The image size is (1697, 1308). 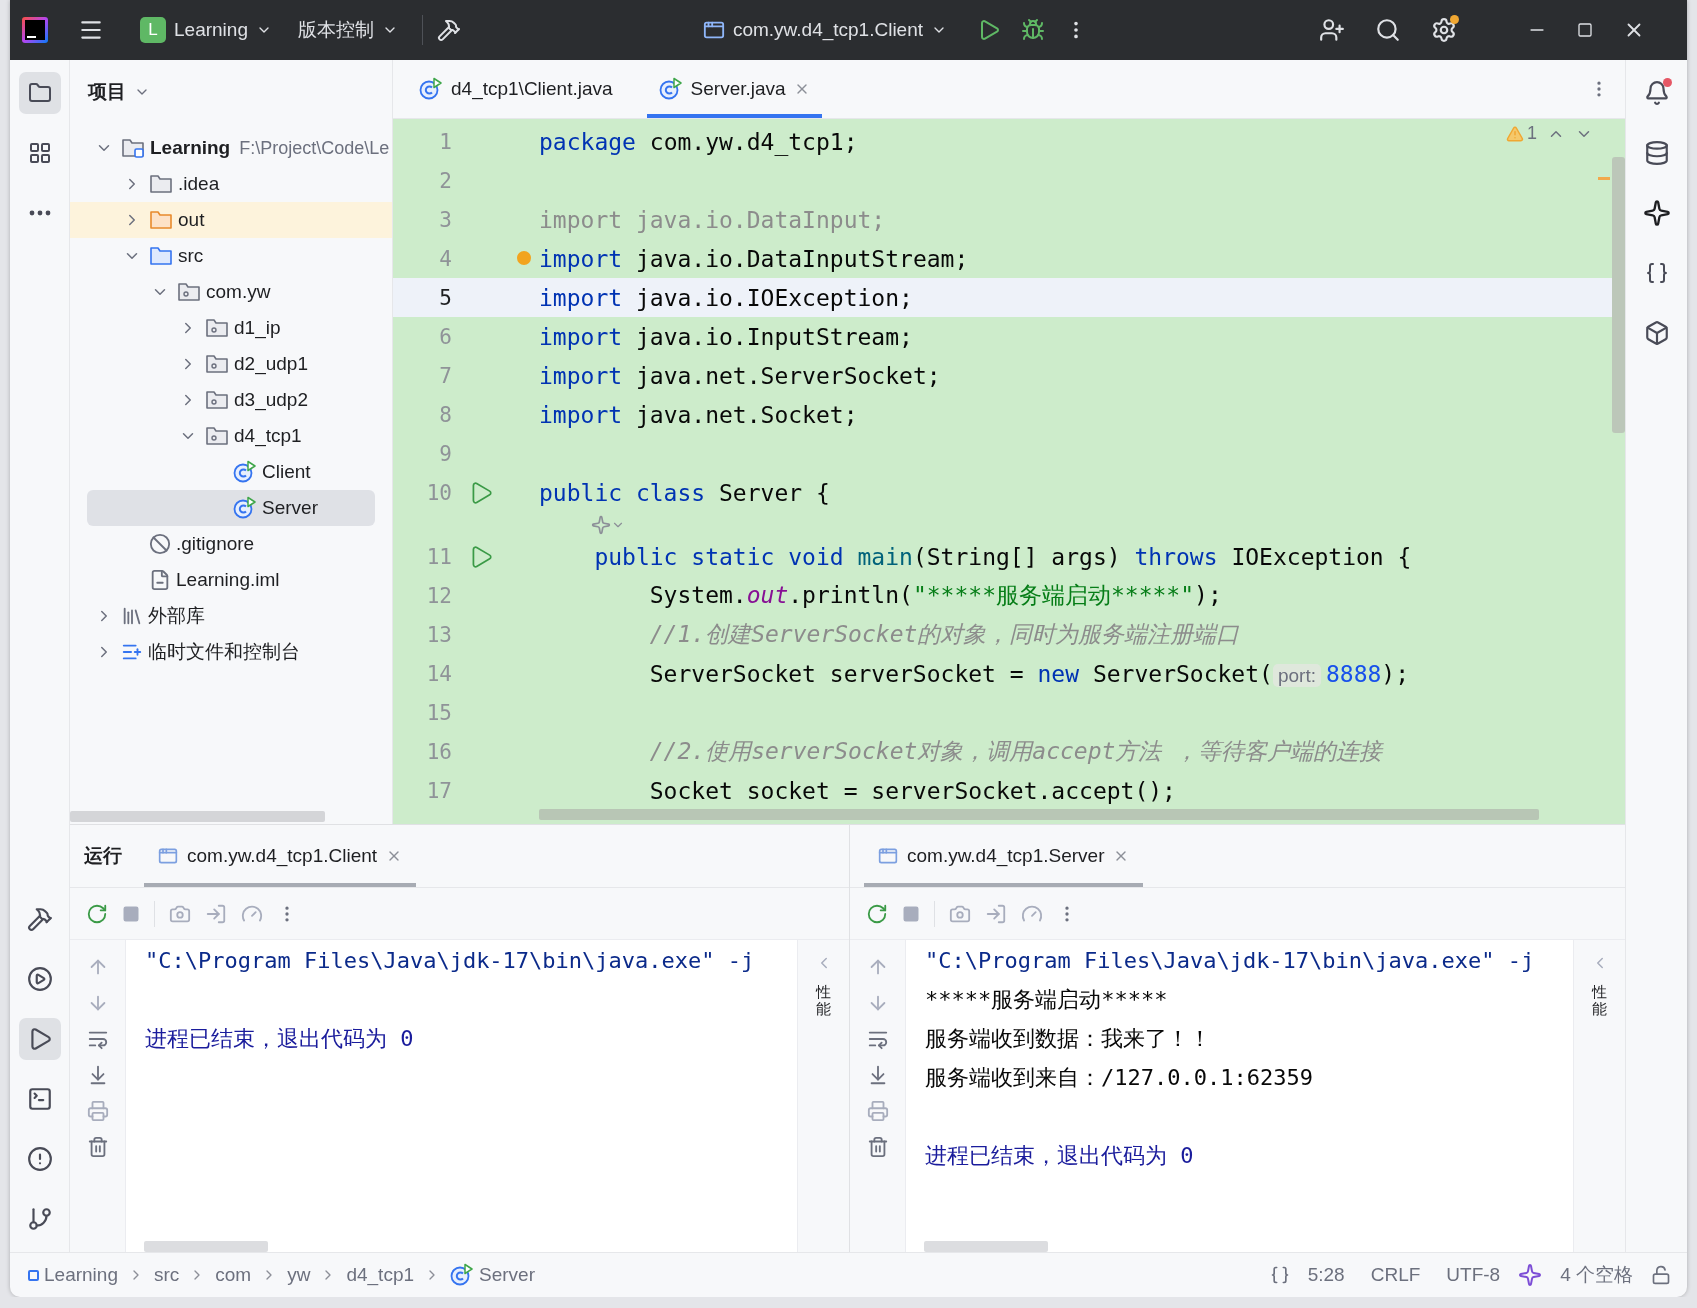 I want to click on caret-position: 5:28, so click(x=1326, y=1275).